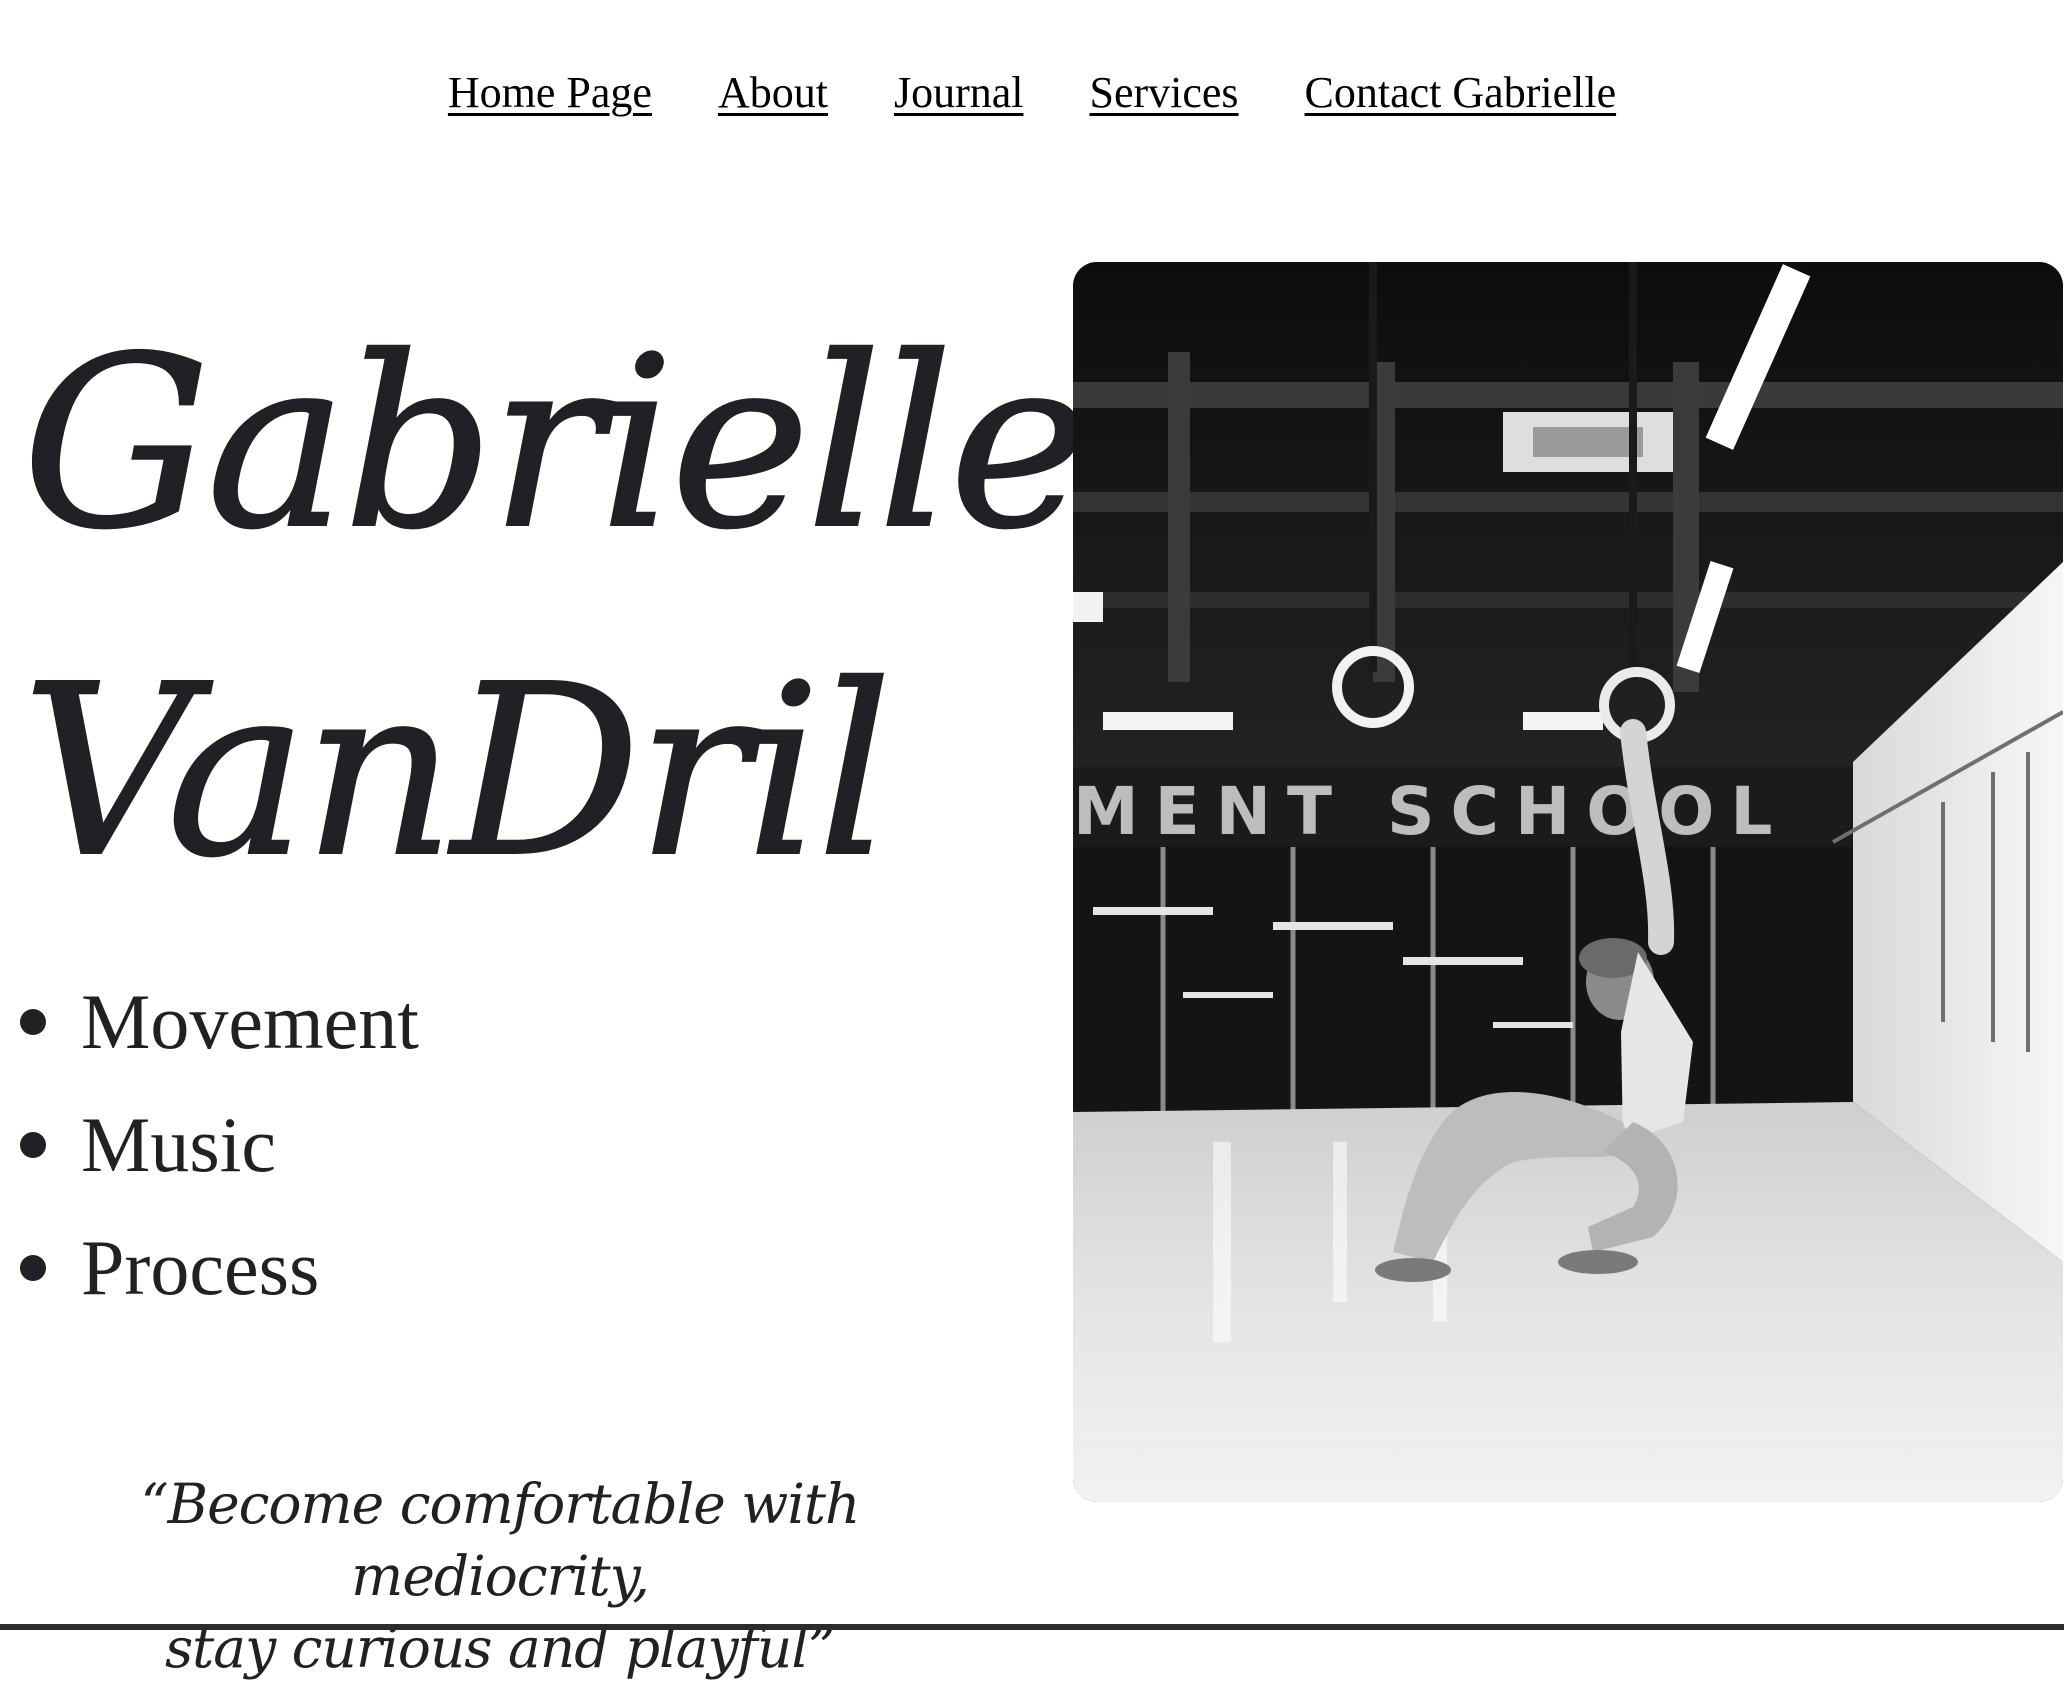  Describe the element at coordinates (1032, 1627) in the screenshot. I see `bottom-divider` at that location.